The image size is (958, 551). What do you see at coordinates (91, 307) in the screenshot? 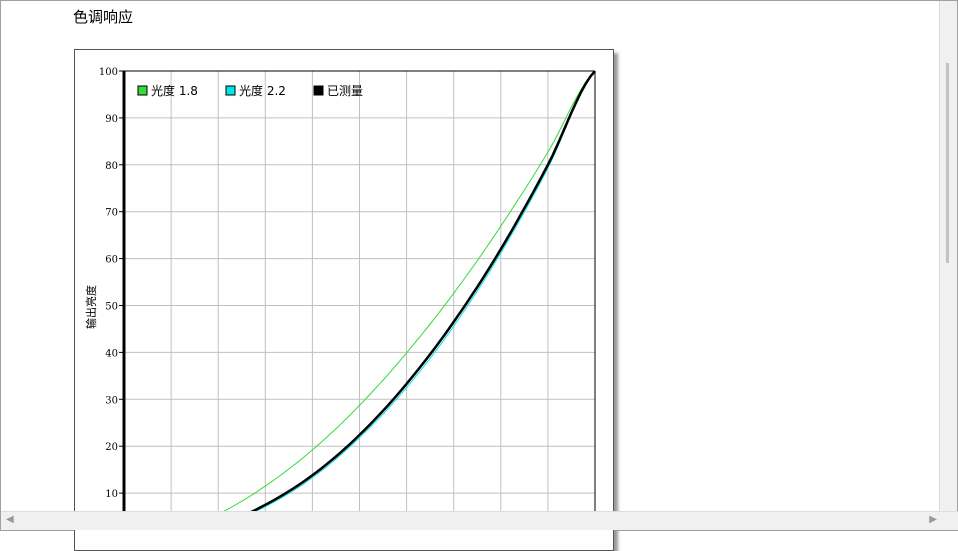
I see `y-axis-label: 输出亮度` at bounding box center [91, 307].